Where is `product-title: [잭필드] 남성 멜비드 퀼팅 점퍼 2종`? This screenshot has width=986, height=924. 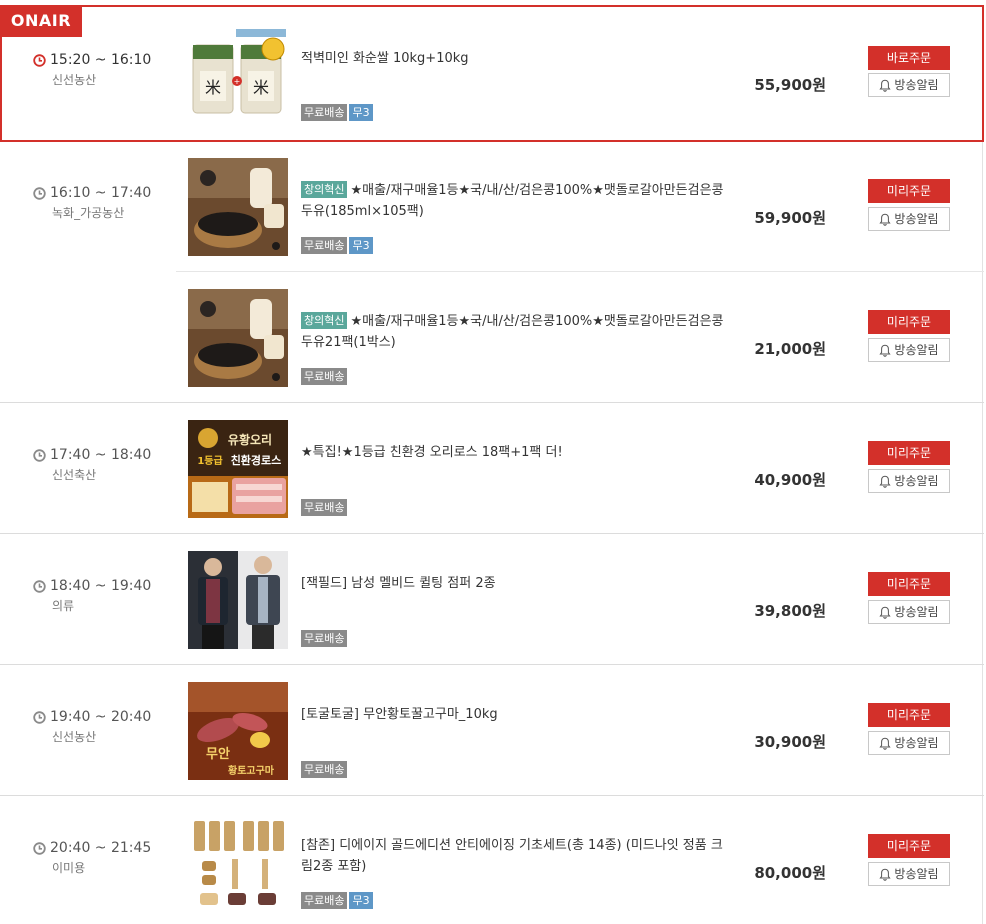
product-title: [잭필드] 남성 멜비드 퀼팅 점퍼 2종 is located at coordinates (516, 583).